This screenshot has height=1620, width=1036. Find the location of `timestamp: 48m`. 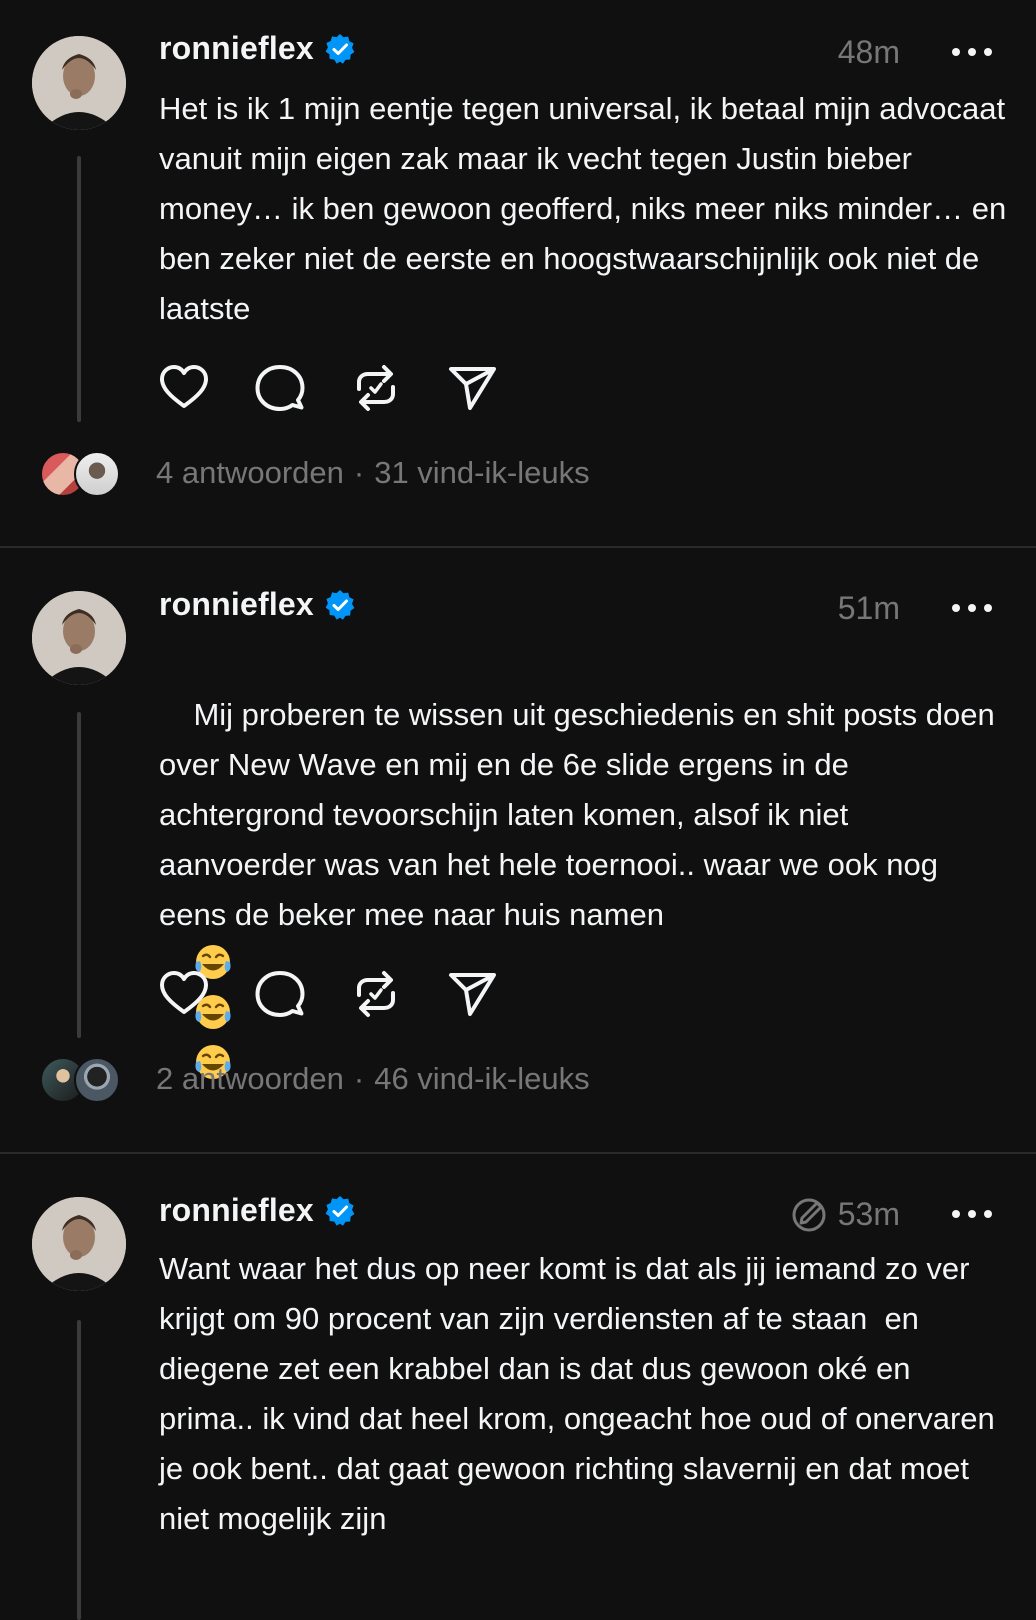

timestamp: 48m is located at coordinates (868, 52).